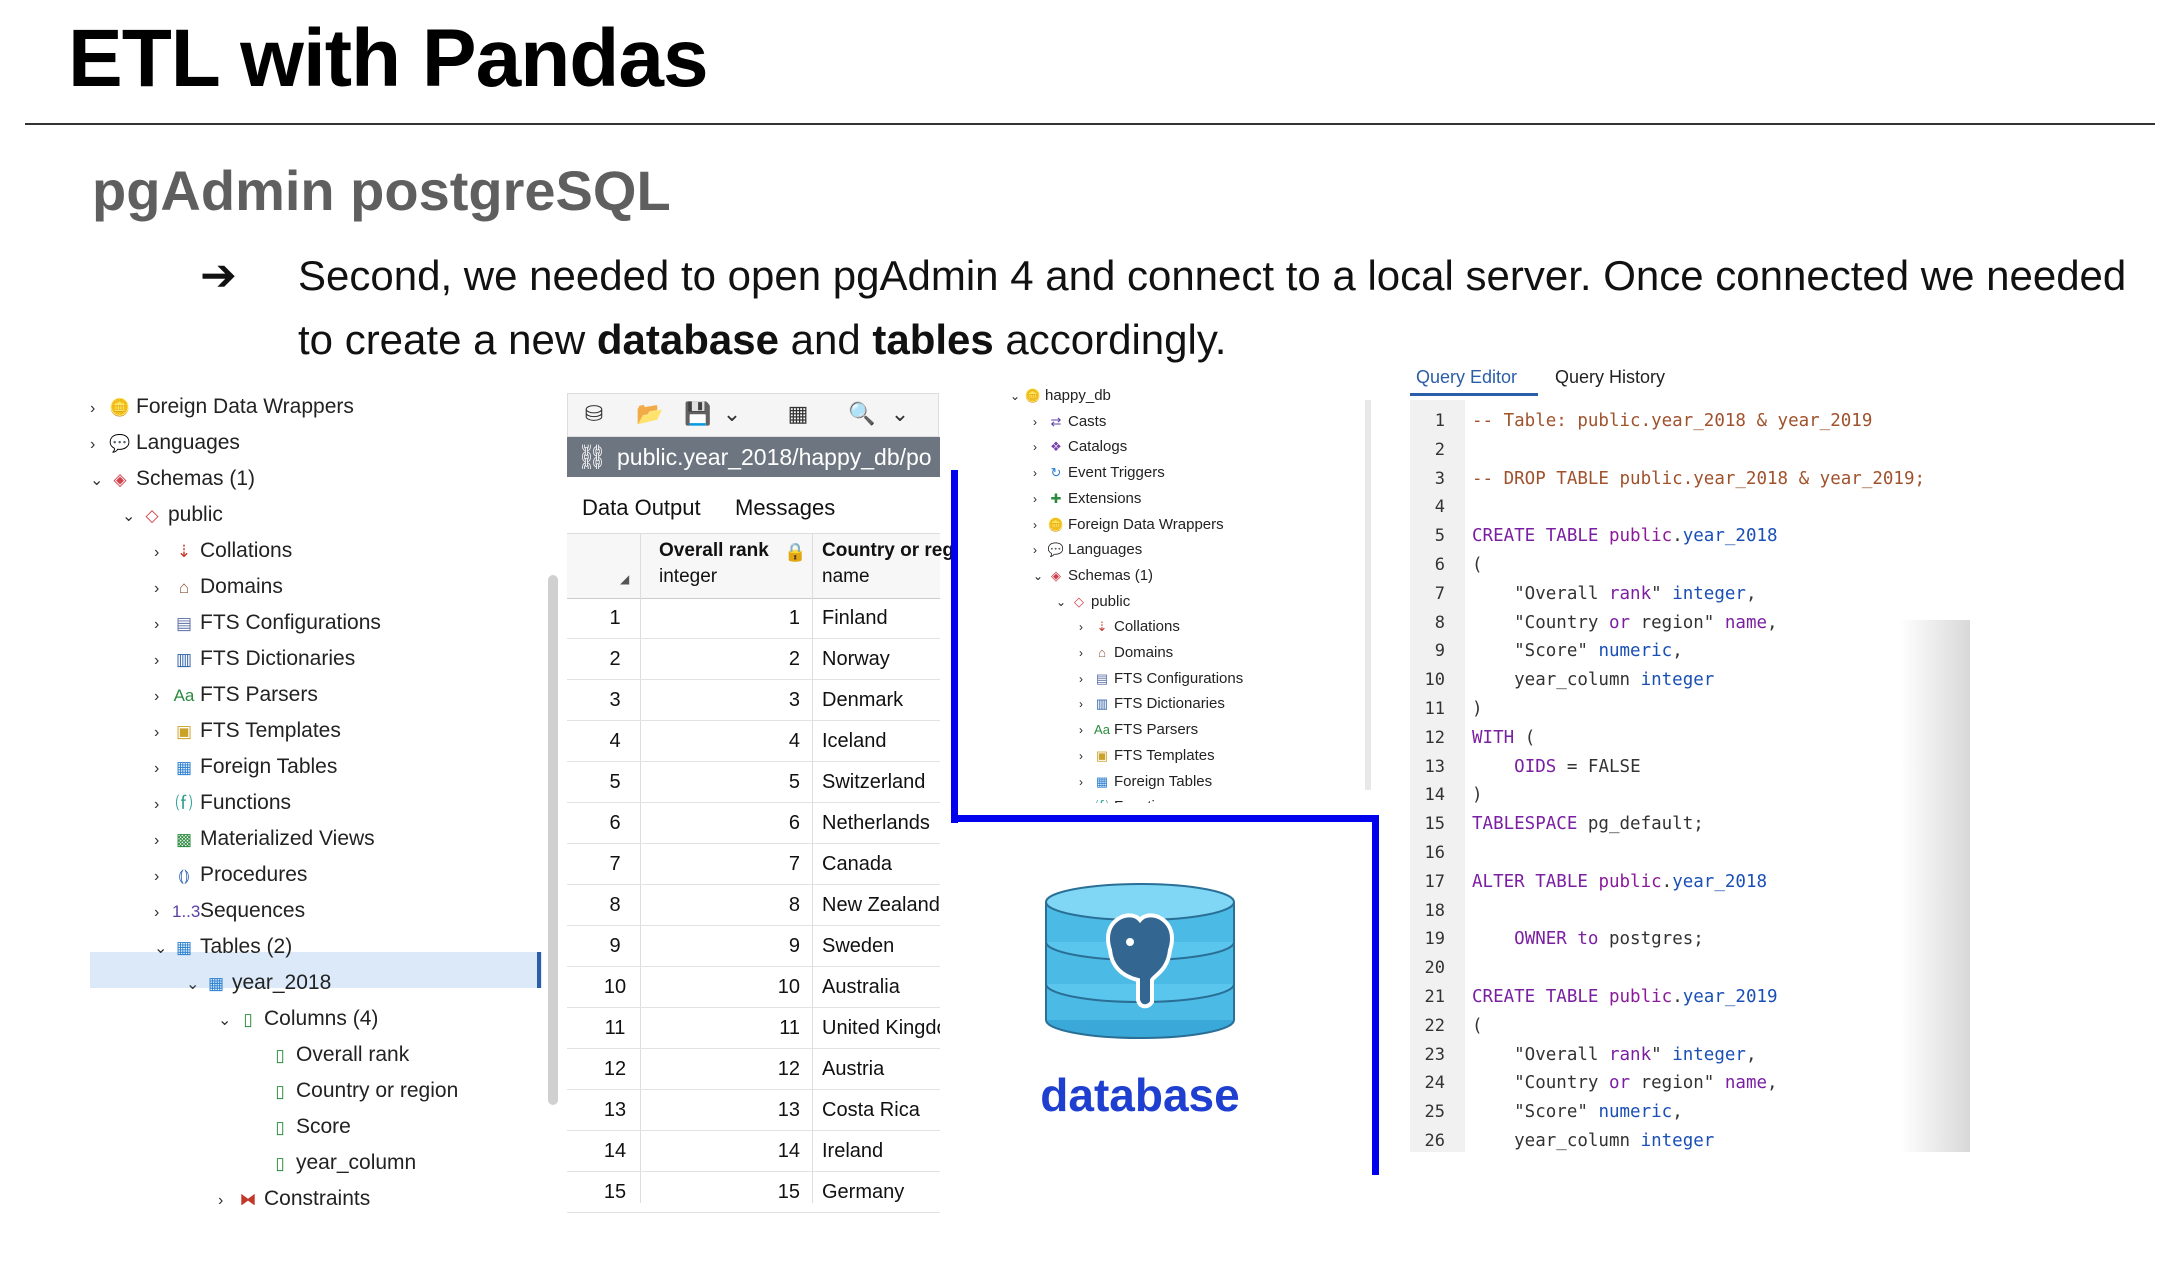 The image size is (2170, 1267). Describe the element at coordinates (1126, 652) in the screenshot. I see `db-tree-item: › ⌂ Domains` at that location.